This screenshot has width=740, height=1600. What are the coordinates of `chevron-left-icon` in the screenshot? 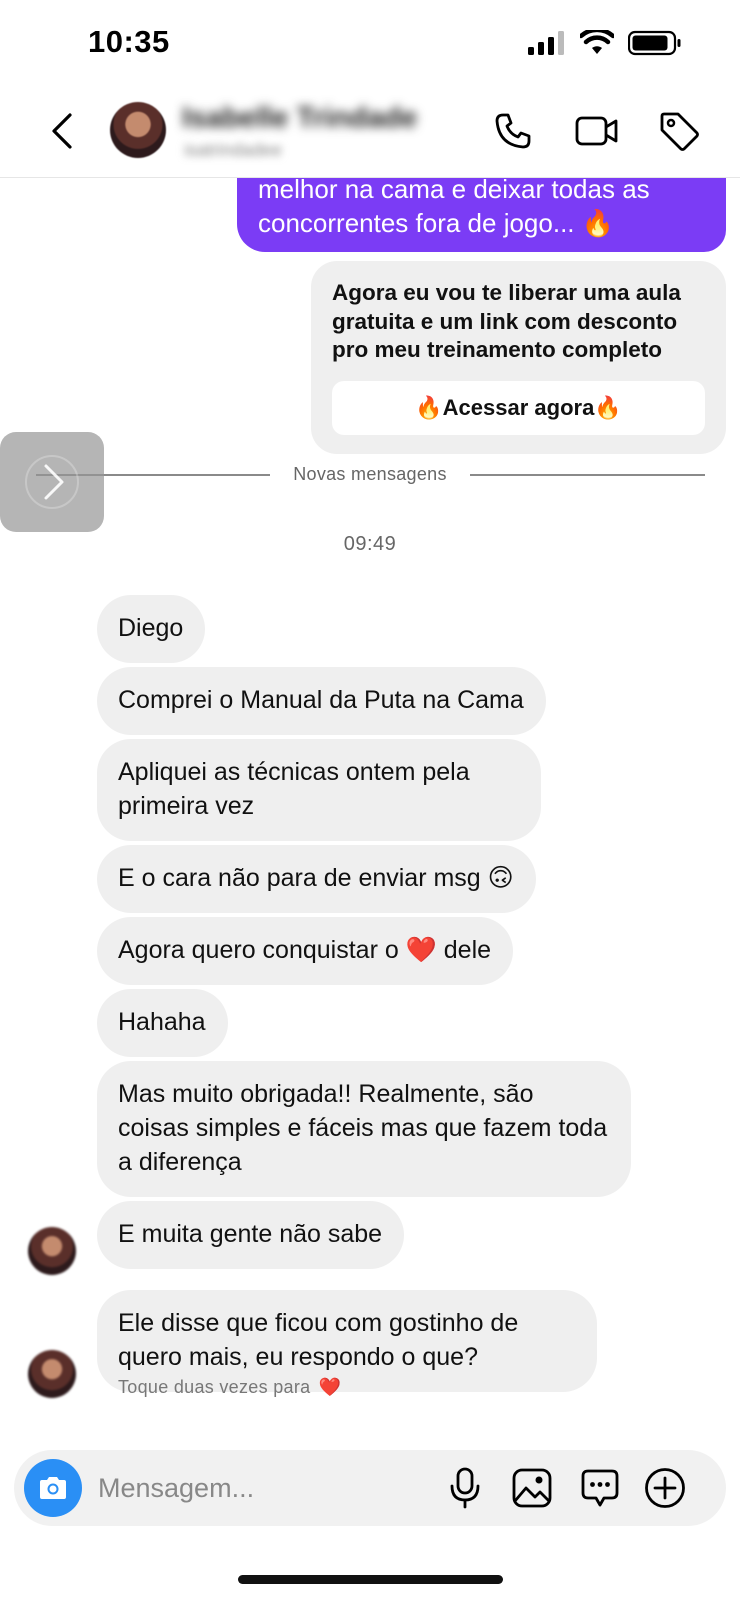 It's located at (62, 131).